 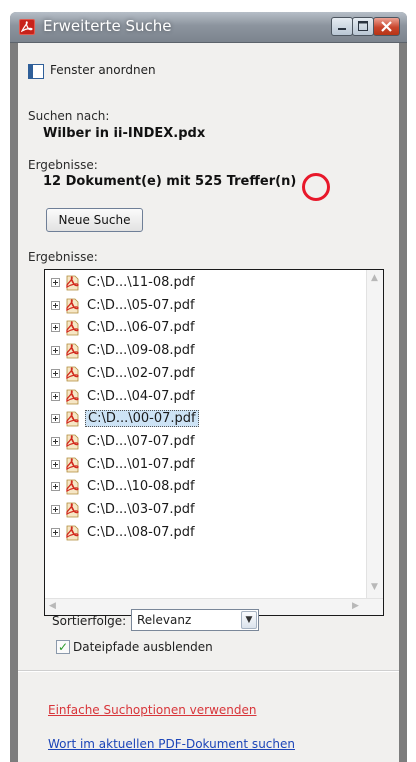 I want to click on divider, so click(x=208, y=671).